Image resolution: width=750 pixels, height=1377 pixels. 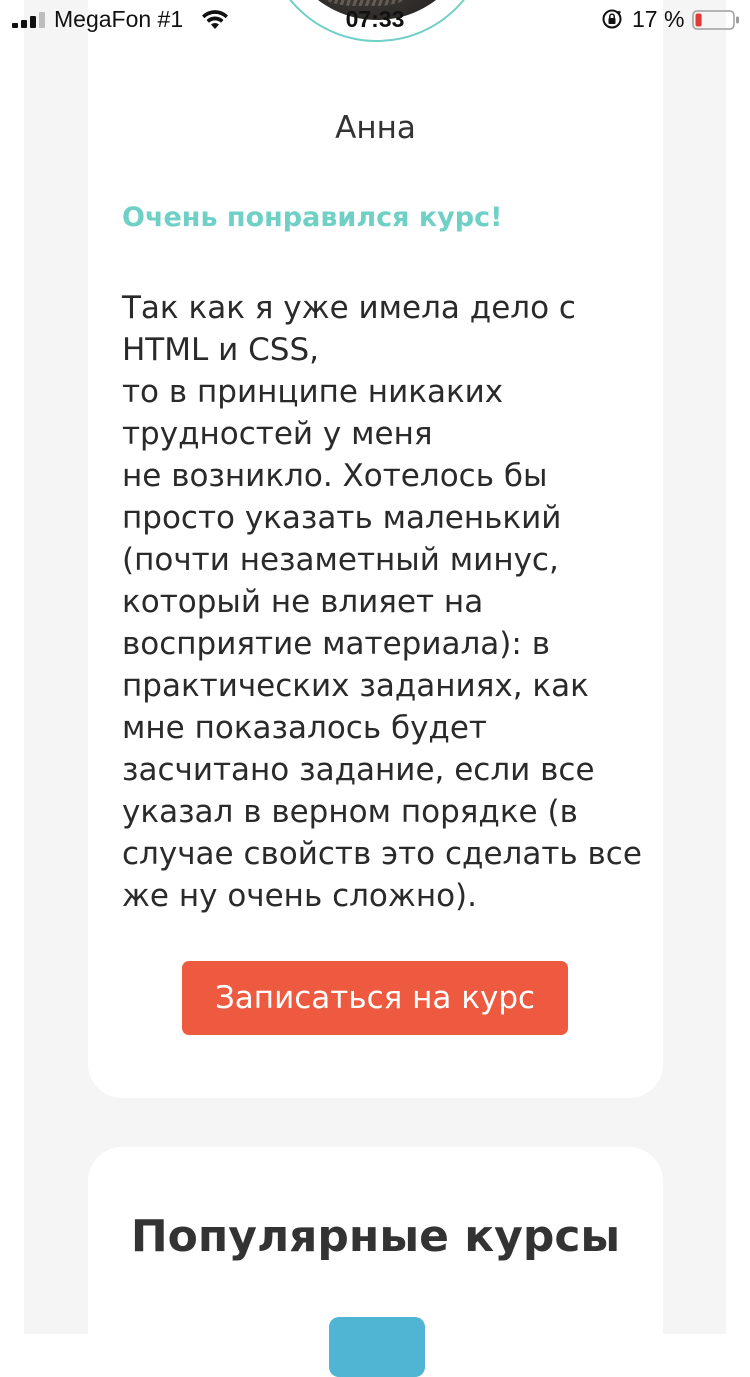 I want to click on review-text-line: же ну очень сложно)., so click(x=300, y=896).